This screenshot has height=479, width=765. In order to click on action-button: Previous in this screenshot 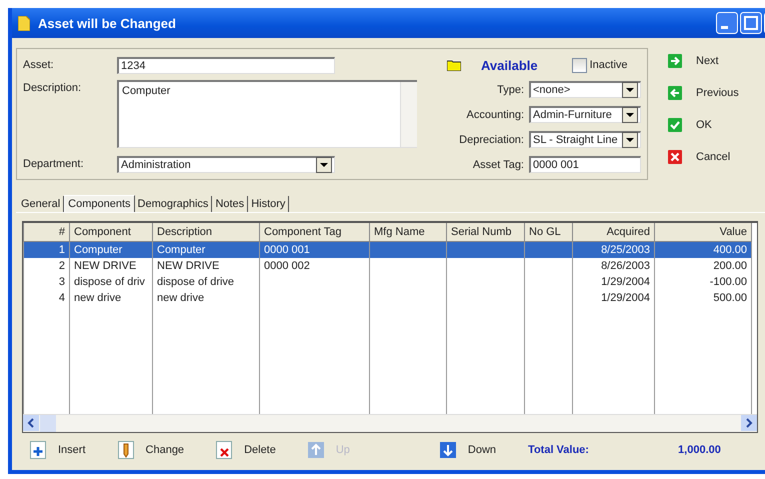, I will do `click(703, 93)`.